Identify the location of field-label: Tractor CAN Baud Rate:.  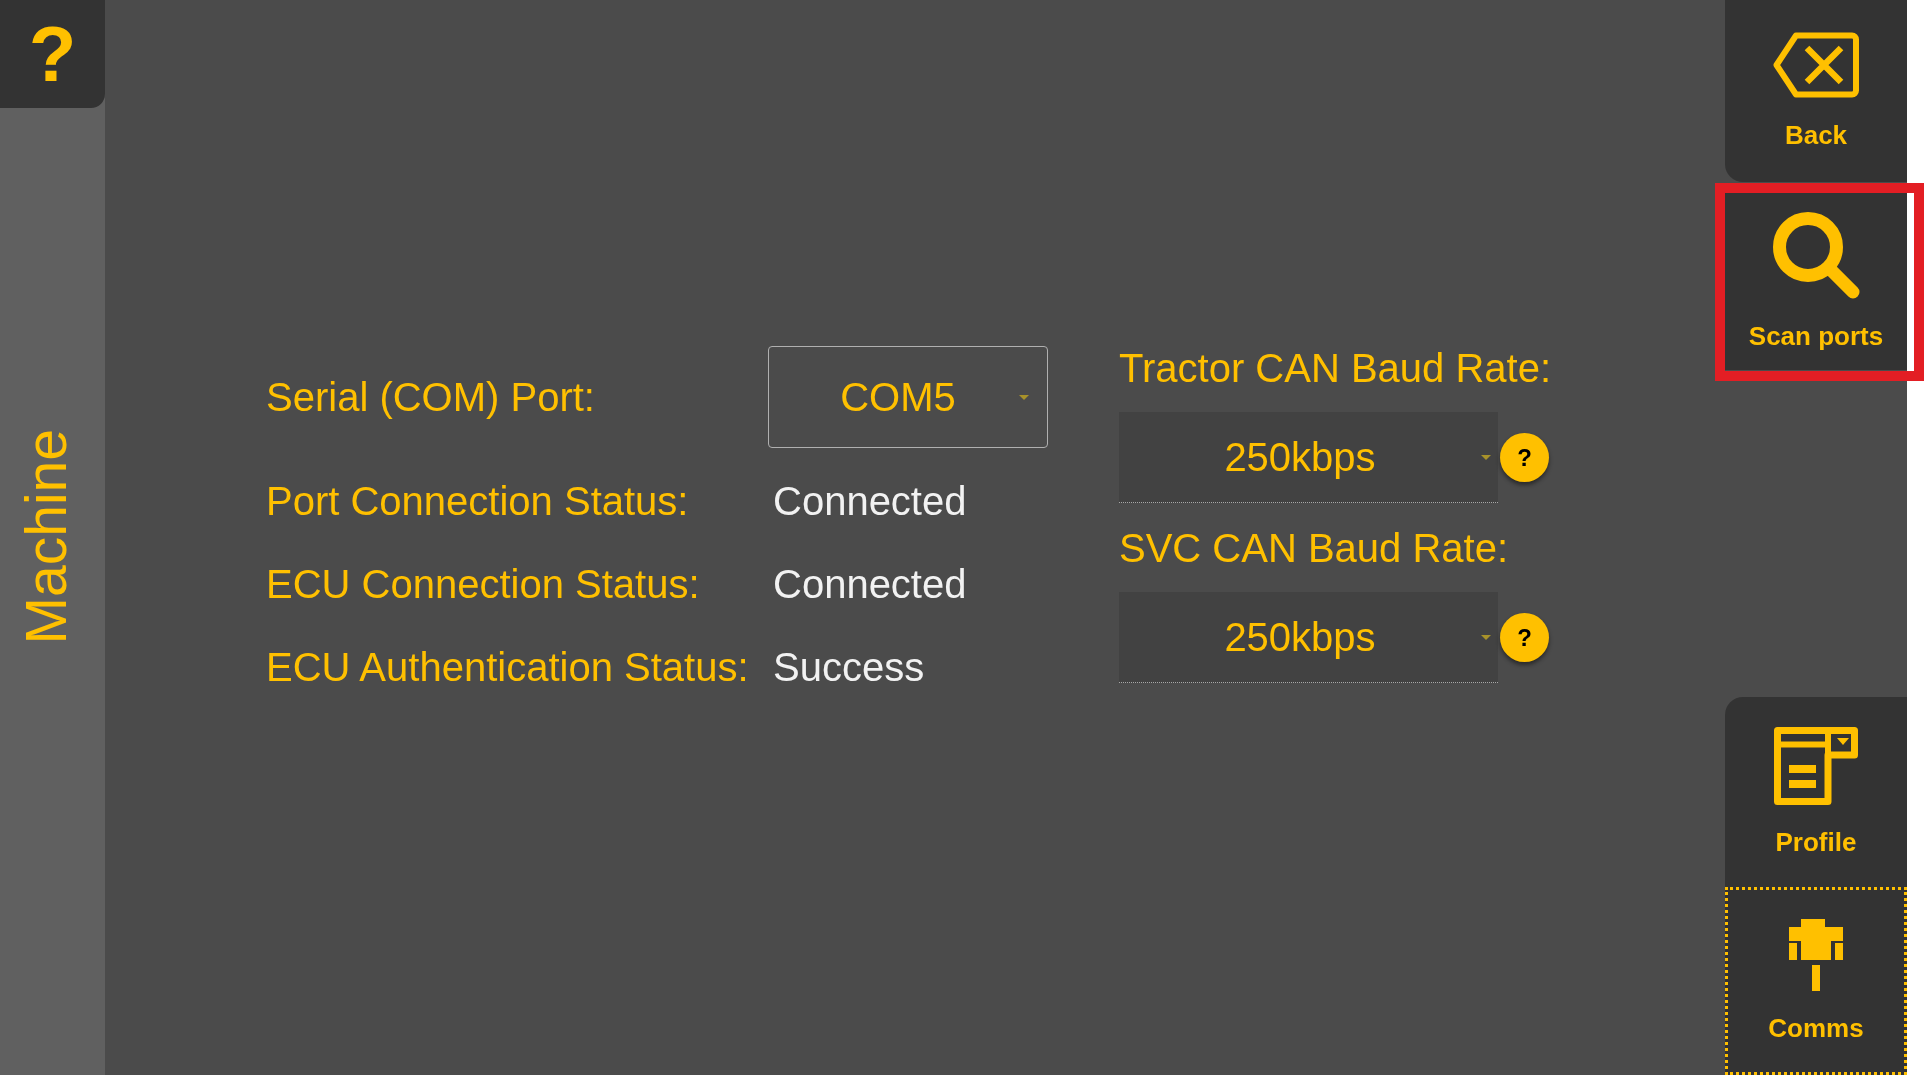
(1335, 368).